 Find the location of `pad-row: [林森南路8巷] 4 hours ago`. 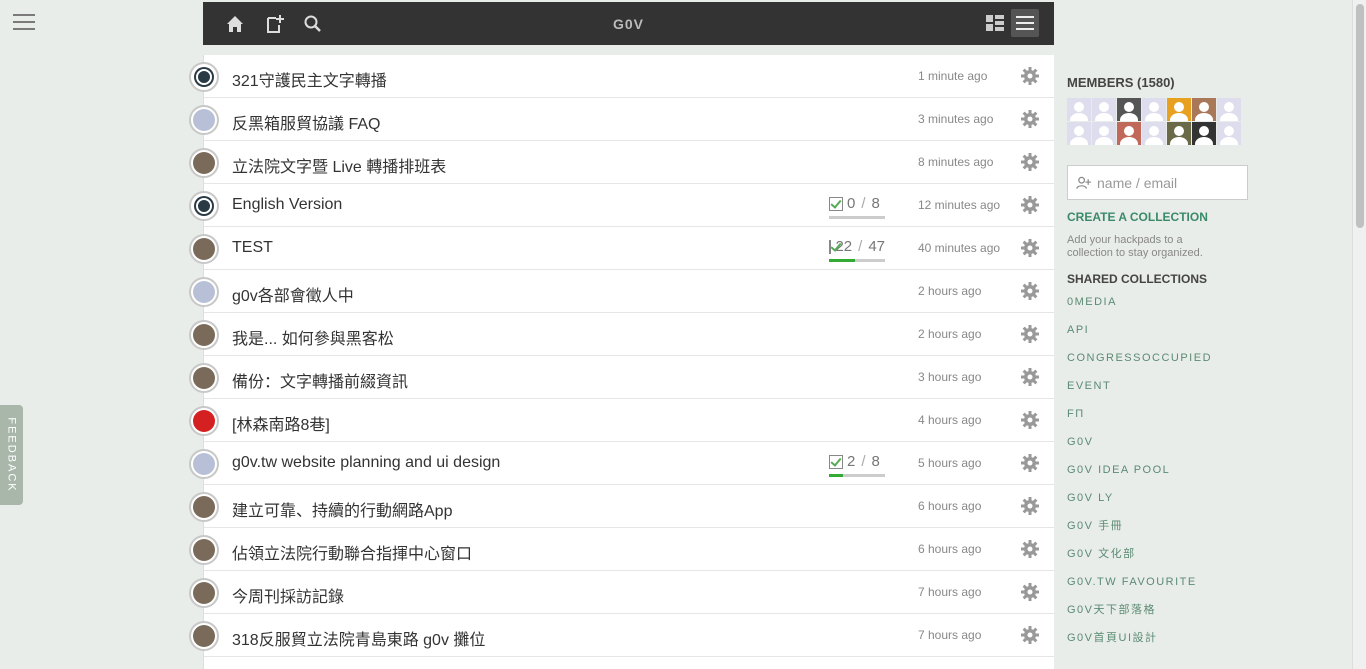

pad-row: [林森南路8巷] 4 hours ago is located at coordinates (621, 420).